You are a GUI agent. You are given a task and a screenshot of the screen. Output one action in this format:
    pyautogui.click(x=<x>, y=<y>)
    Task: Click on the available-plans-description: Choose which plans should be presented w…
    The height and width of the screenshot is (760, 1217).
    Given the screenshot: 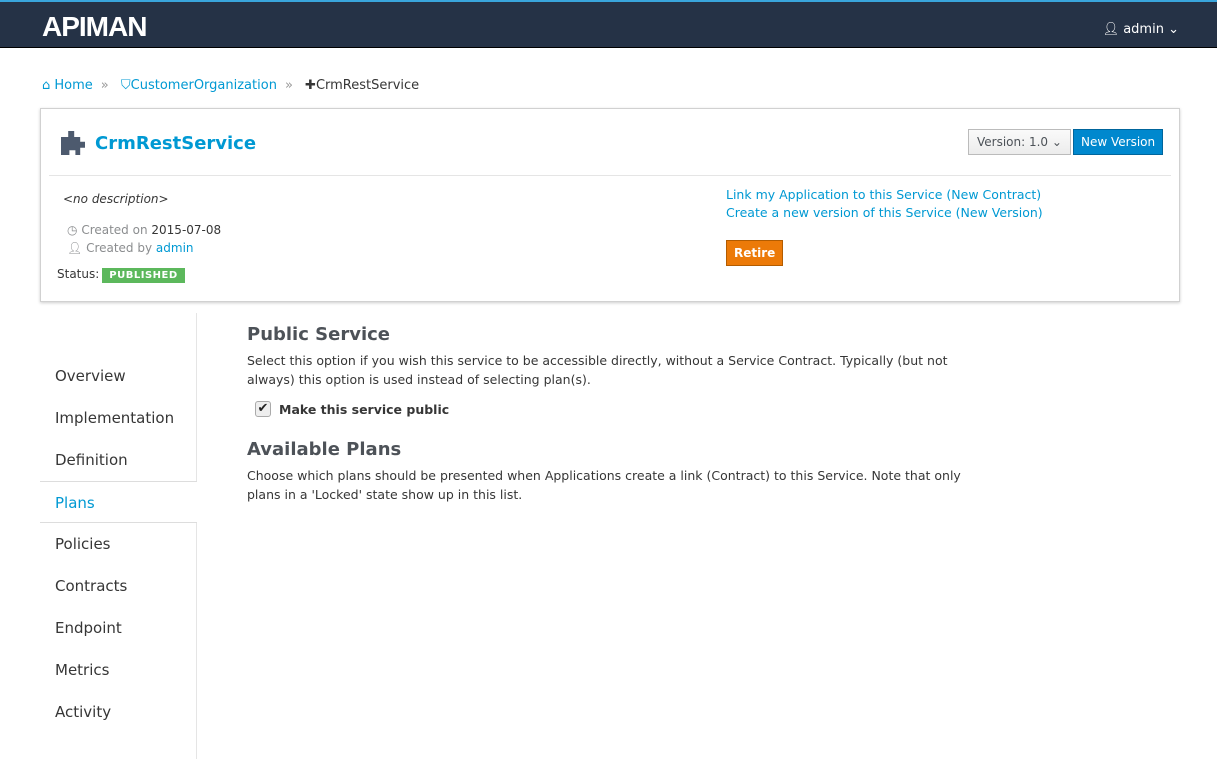 What is the action you would take?
    pyautogui.click(x=604, y=485)
    